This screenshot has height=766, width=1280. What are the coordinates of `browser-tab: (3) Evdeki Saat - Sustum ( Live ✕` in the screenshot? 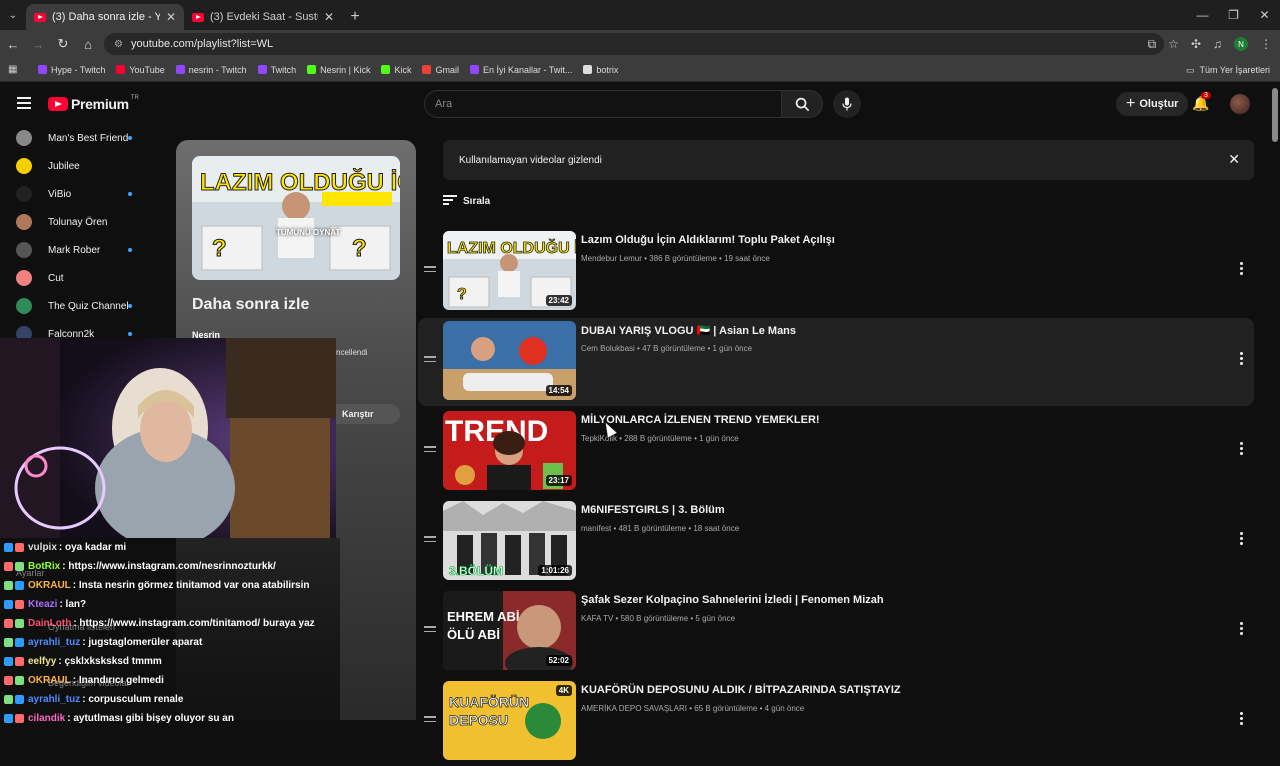 It's located at (263, 17).